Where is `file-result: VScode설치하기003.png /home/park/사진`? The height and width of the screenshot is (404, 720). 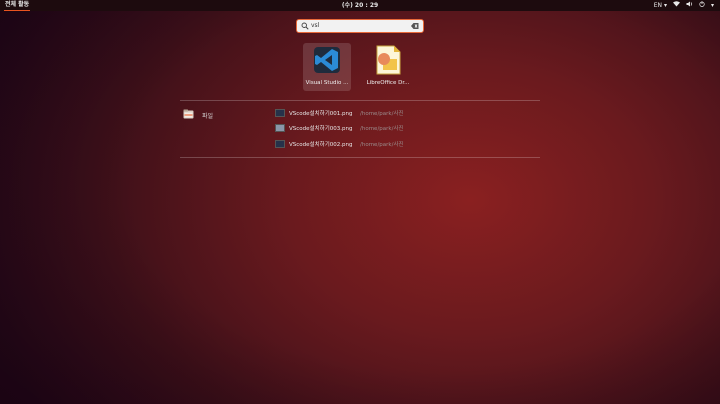
file-result: VScode설치하기003.png /home/park/사진 is located at coordinates (375, 128).